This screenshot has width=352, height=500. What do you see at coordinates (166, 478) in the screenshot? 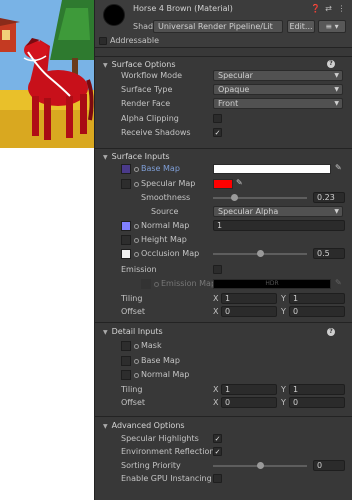
I see `gpu-instancing-label: Enable GPU Instancing` at bounding box center [166, 478].